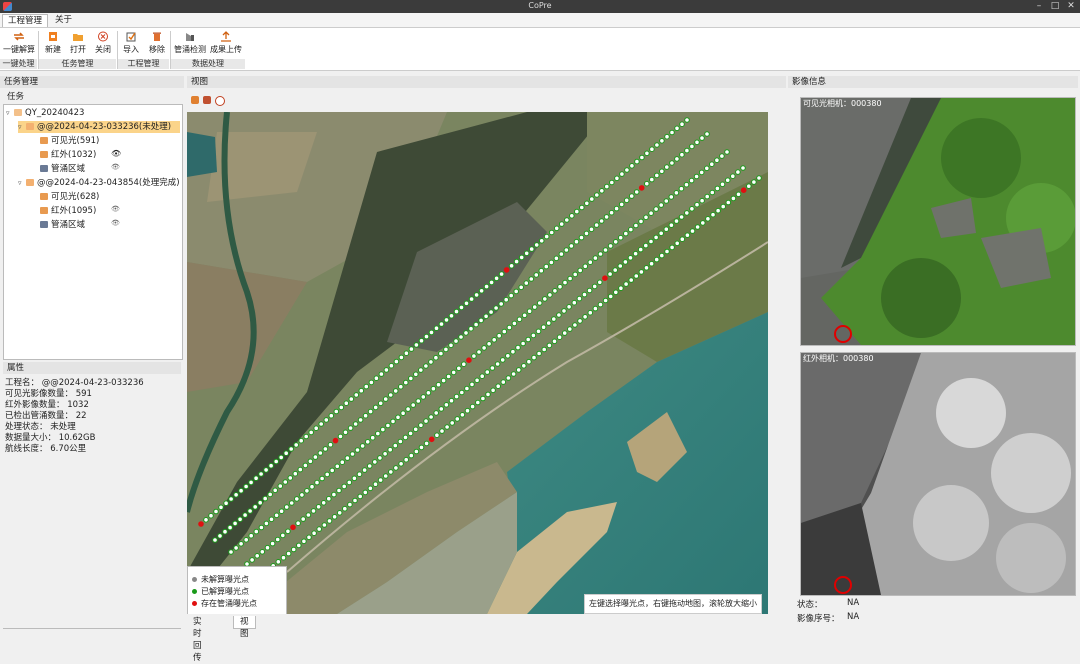 This screenshot has height=664, width=1080. Describe the element at coordinates (197, 639) in the screenshot. I see `tab-realtime: 实时回传` at that location.